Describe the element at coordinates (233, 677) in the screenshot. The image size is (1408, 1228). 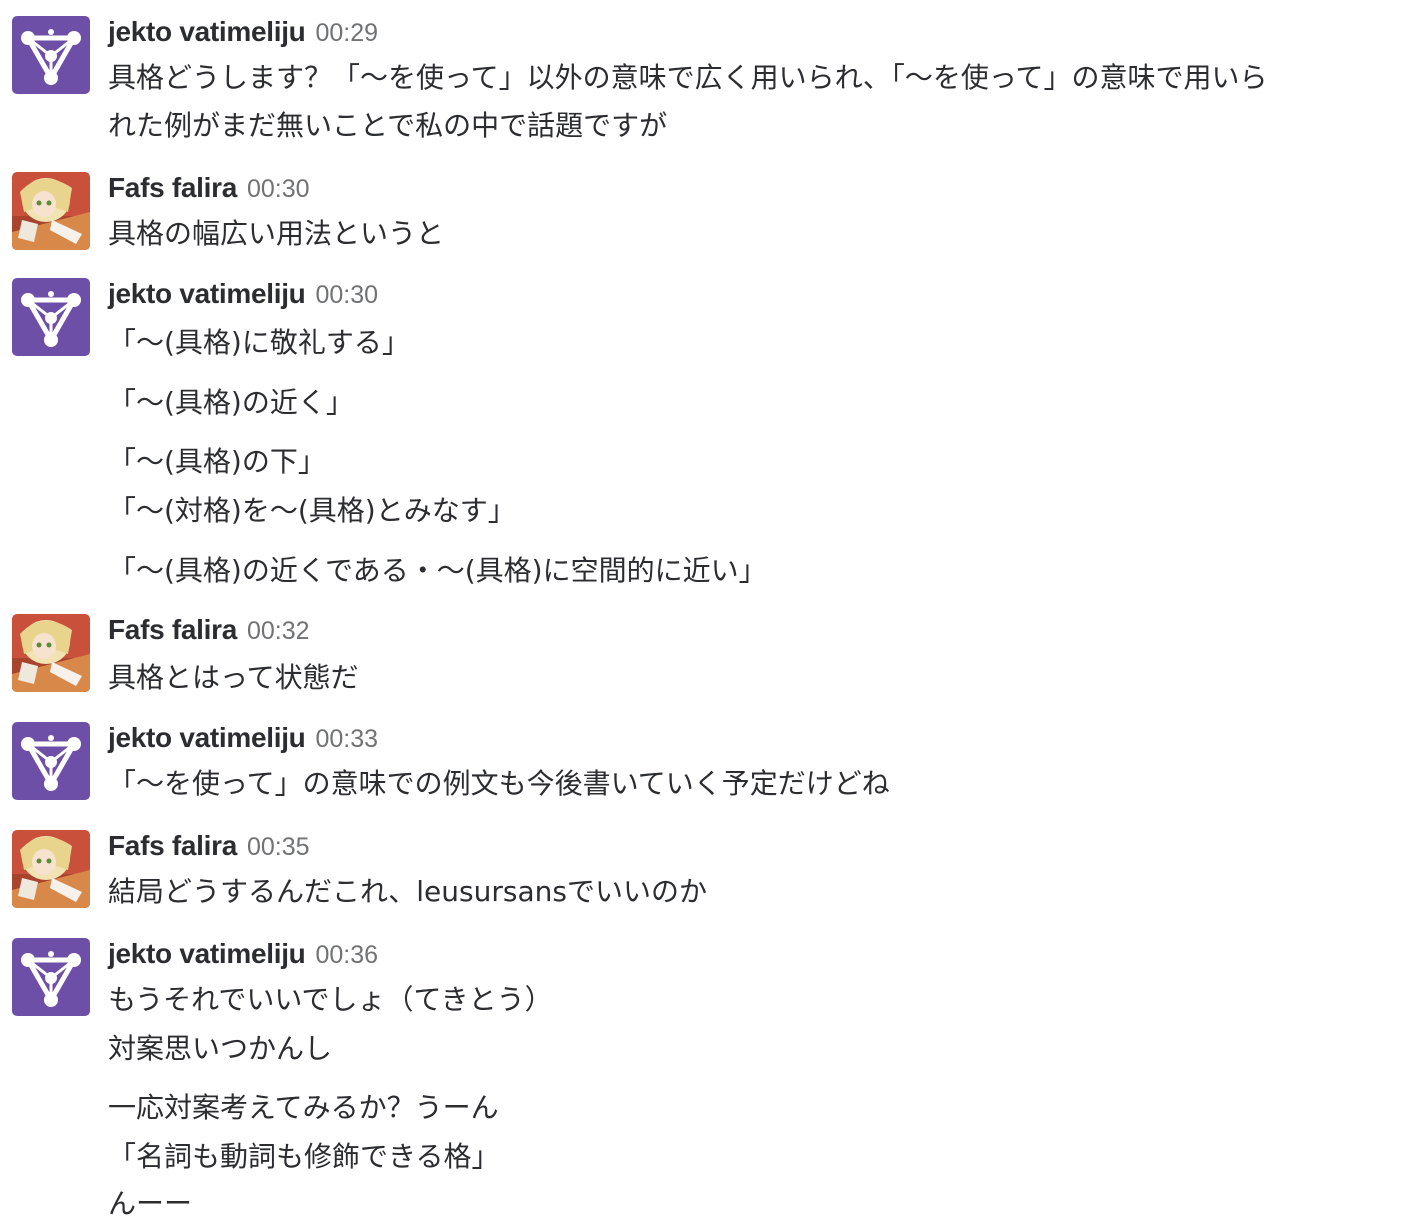
I see `message-text: 具格とはって状態だ` at that location.